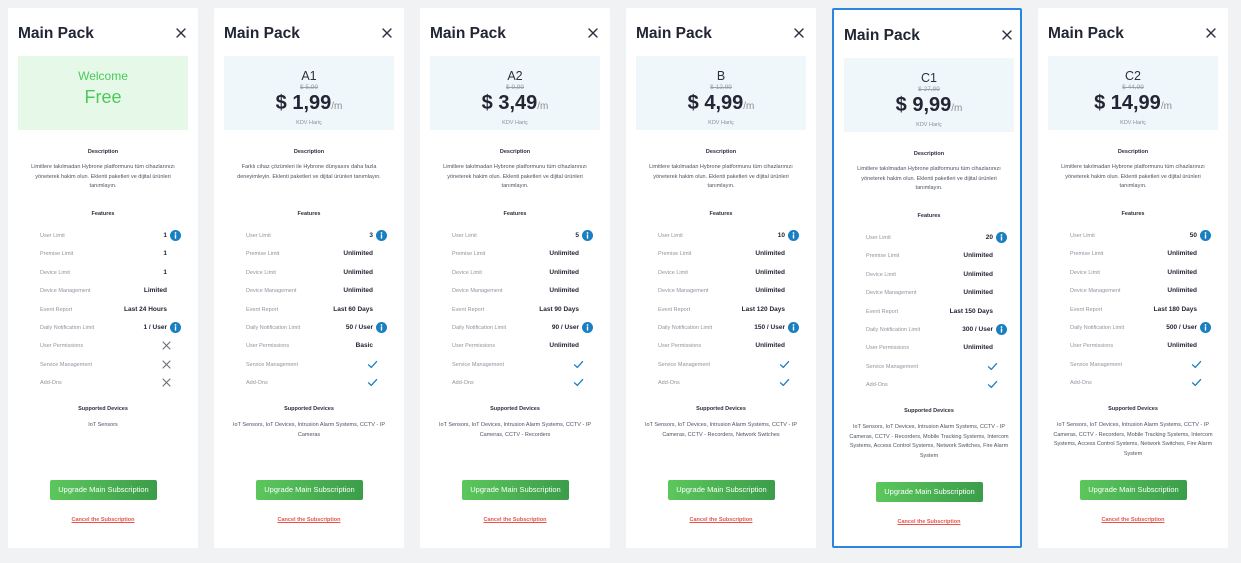 Image resolution: width=1241 pixels, height=563 pixels. What do you see at coordinates (721, 87) in the screenshot?
I see `old-price: $ 12,99` at bounding box center [721, 87].